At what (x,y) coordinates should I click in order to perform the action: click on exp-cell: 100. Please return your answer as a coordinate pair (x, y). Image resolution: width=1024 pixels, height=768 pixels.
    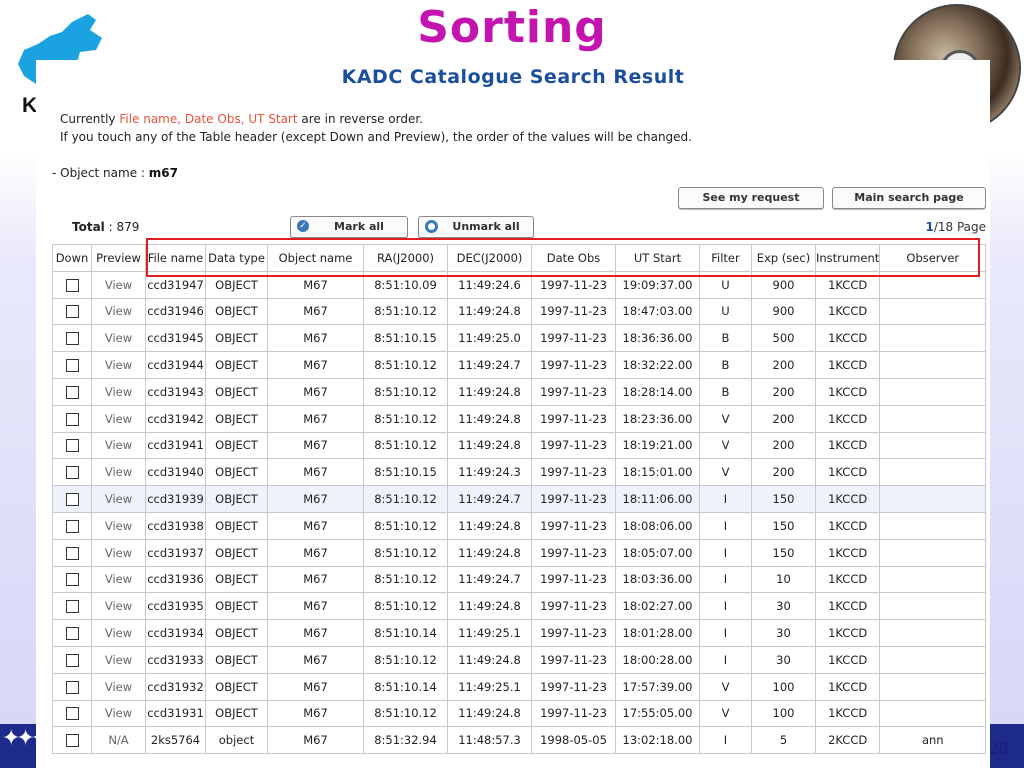
    Looking at the image, I should click on (783, 713).